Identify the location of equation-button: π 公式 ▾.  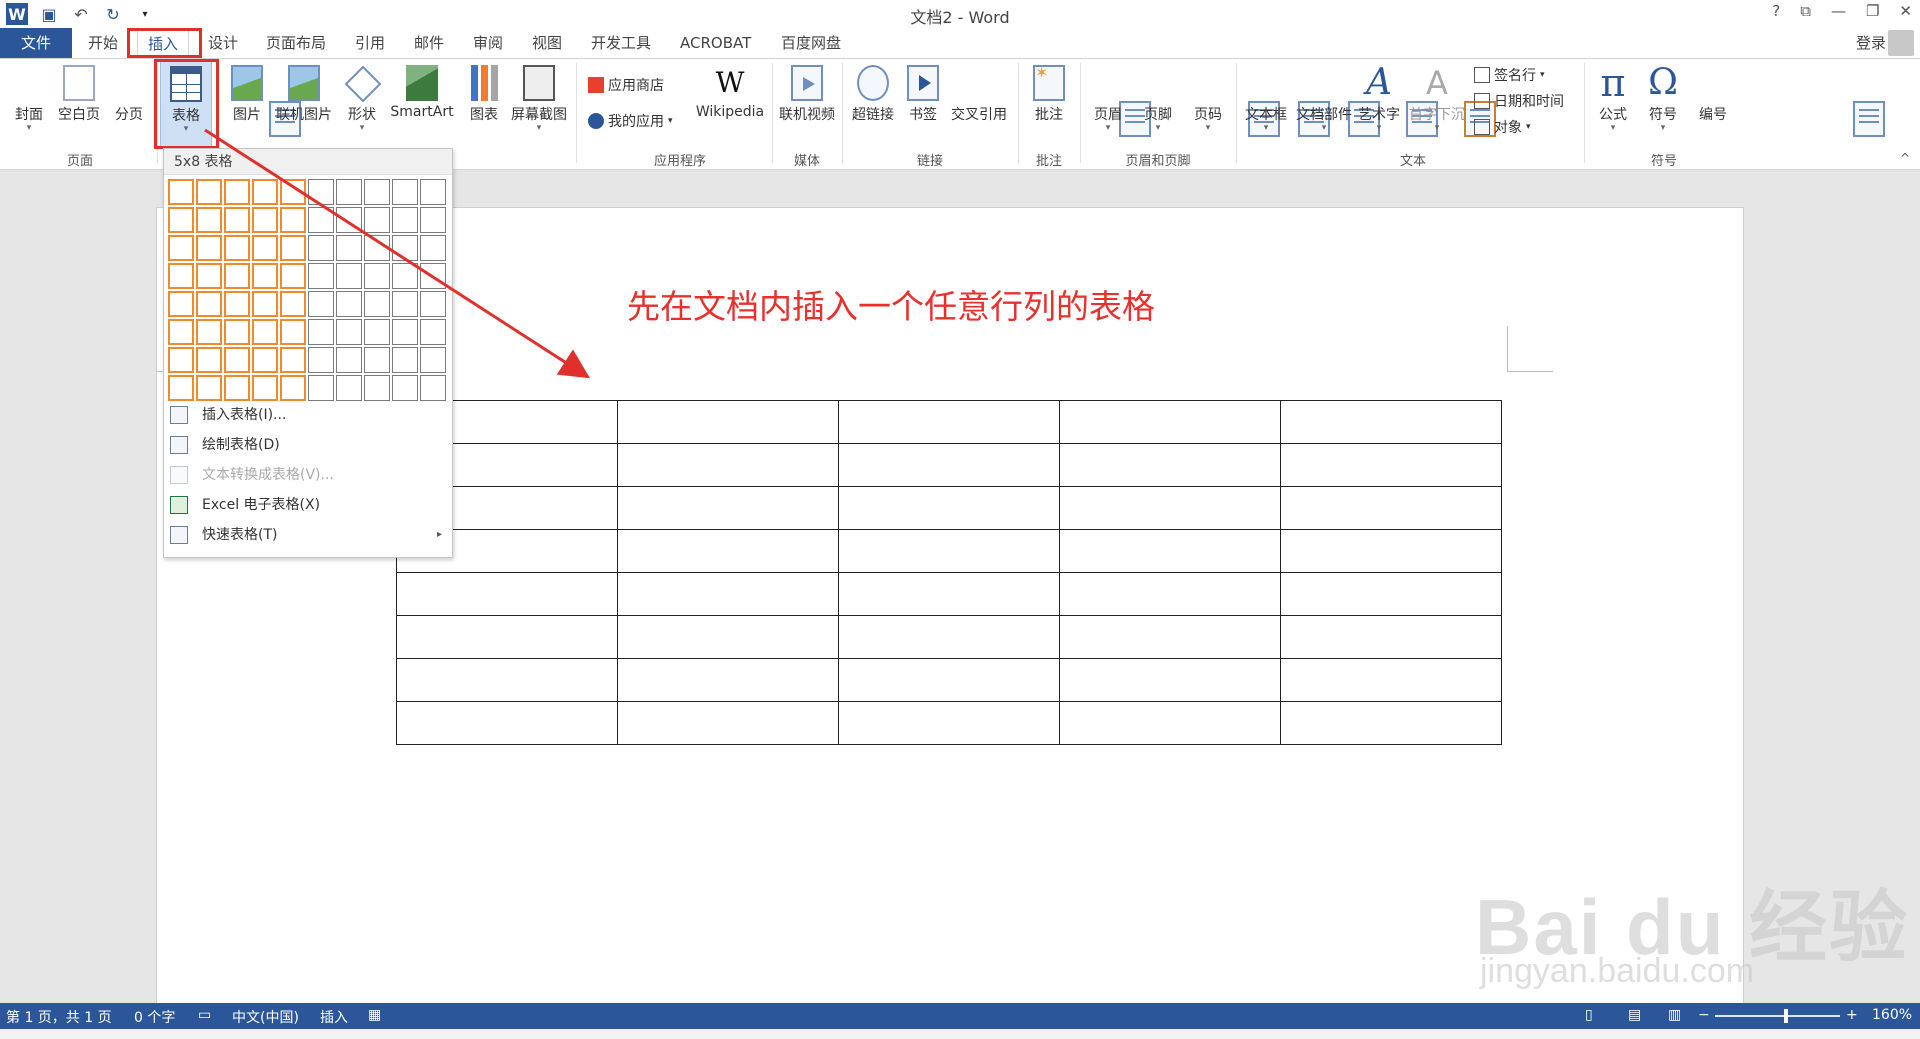
(1613, 98).